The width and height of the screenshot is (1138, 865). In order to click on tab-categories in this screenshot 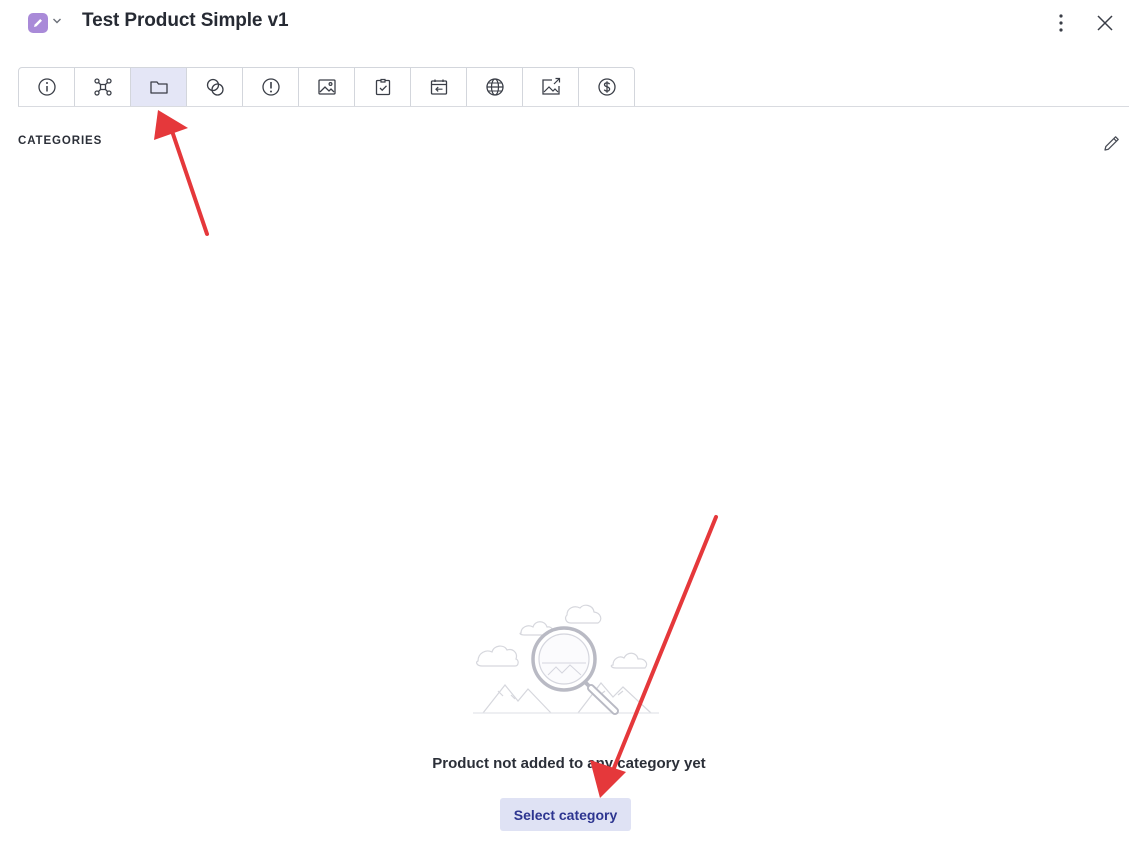, I will do `click(159, 87)`.